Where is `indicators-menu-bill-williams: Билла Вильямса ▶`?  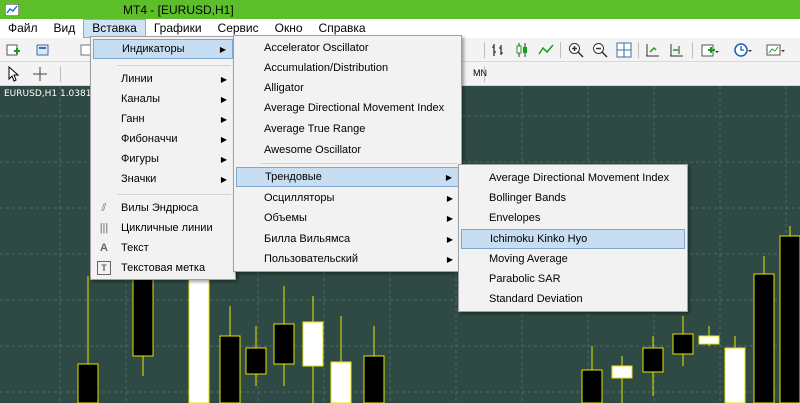 indicators-menu-bill-williams: Билла Вильямса ▶ is located at coordinates (347, 239).